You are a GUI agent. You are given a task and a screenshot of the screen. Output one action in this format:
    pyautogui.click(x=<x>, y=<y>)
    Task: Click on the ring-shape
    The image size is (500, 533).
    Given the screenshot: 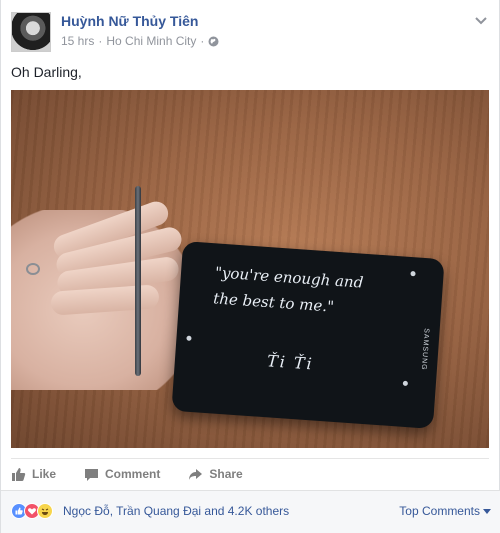 What is the action you would take?
    pyautogui.click(x=33, y=269)
    